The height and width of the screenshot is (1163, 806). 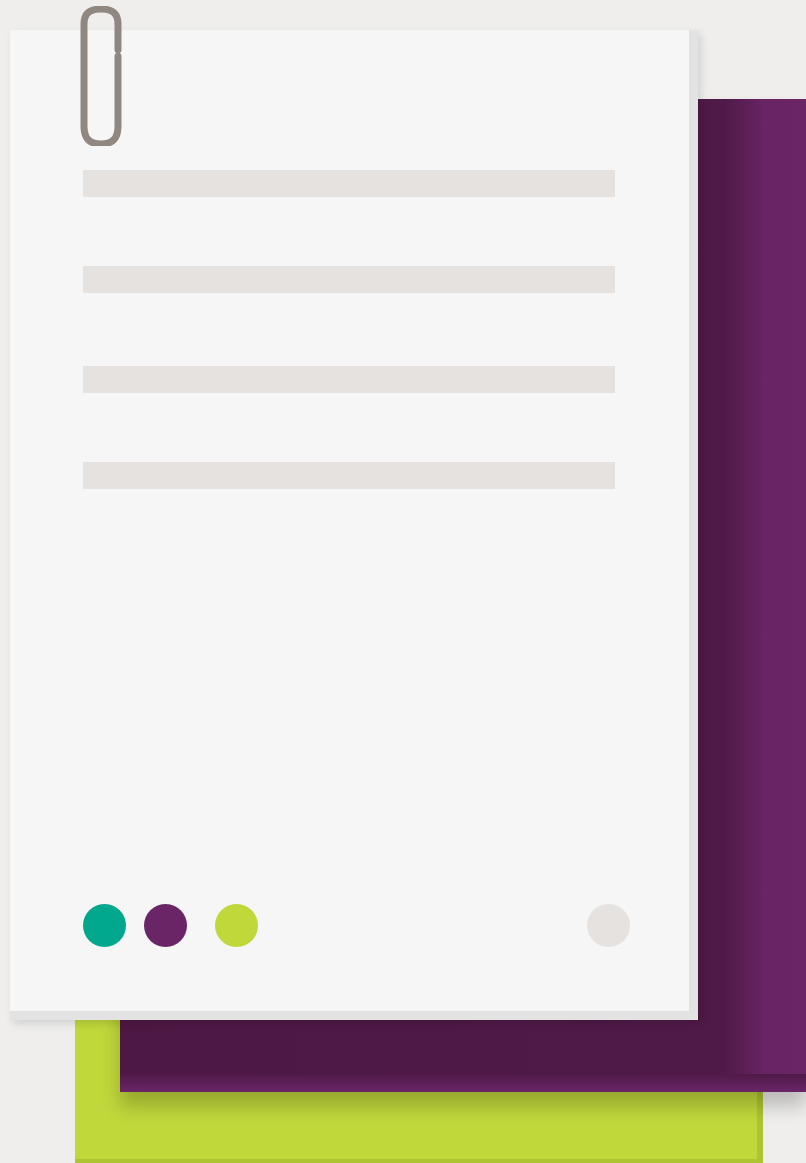 What do you see at coordinates (101, 76) in the screenshot?
I see `paperclip-icon` at bounding box center [101, 76].